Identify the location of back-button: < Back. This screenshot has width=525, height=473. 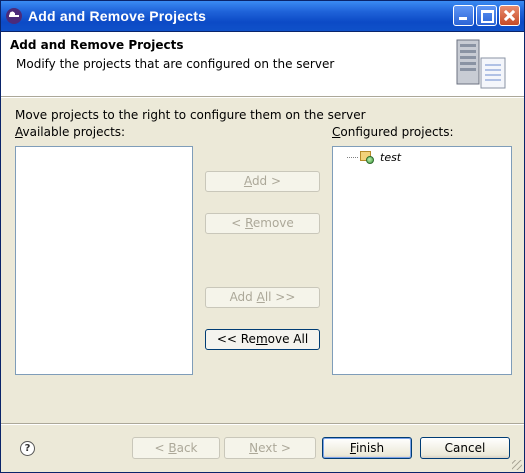
(176, 448).